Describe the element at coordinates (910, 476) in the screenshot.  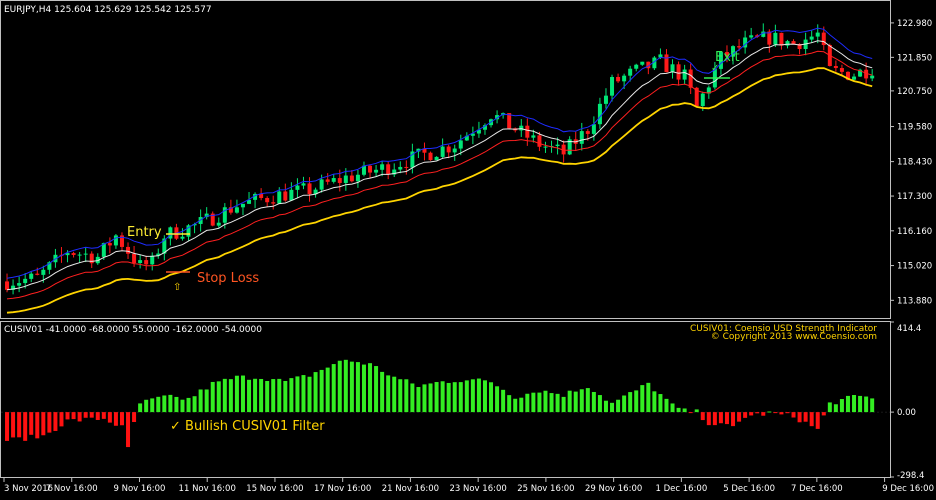
I see `indicator-y-tick-label: -298.4` at that location.